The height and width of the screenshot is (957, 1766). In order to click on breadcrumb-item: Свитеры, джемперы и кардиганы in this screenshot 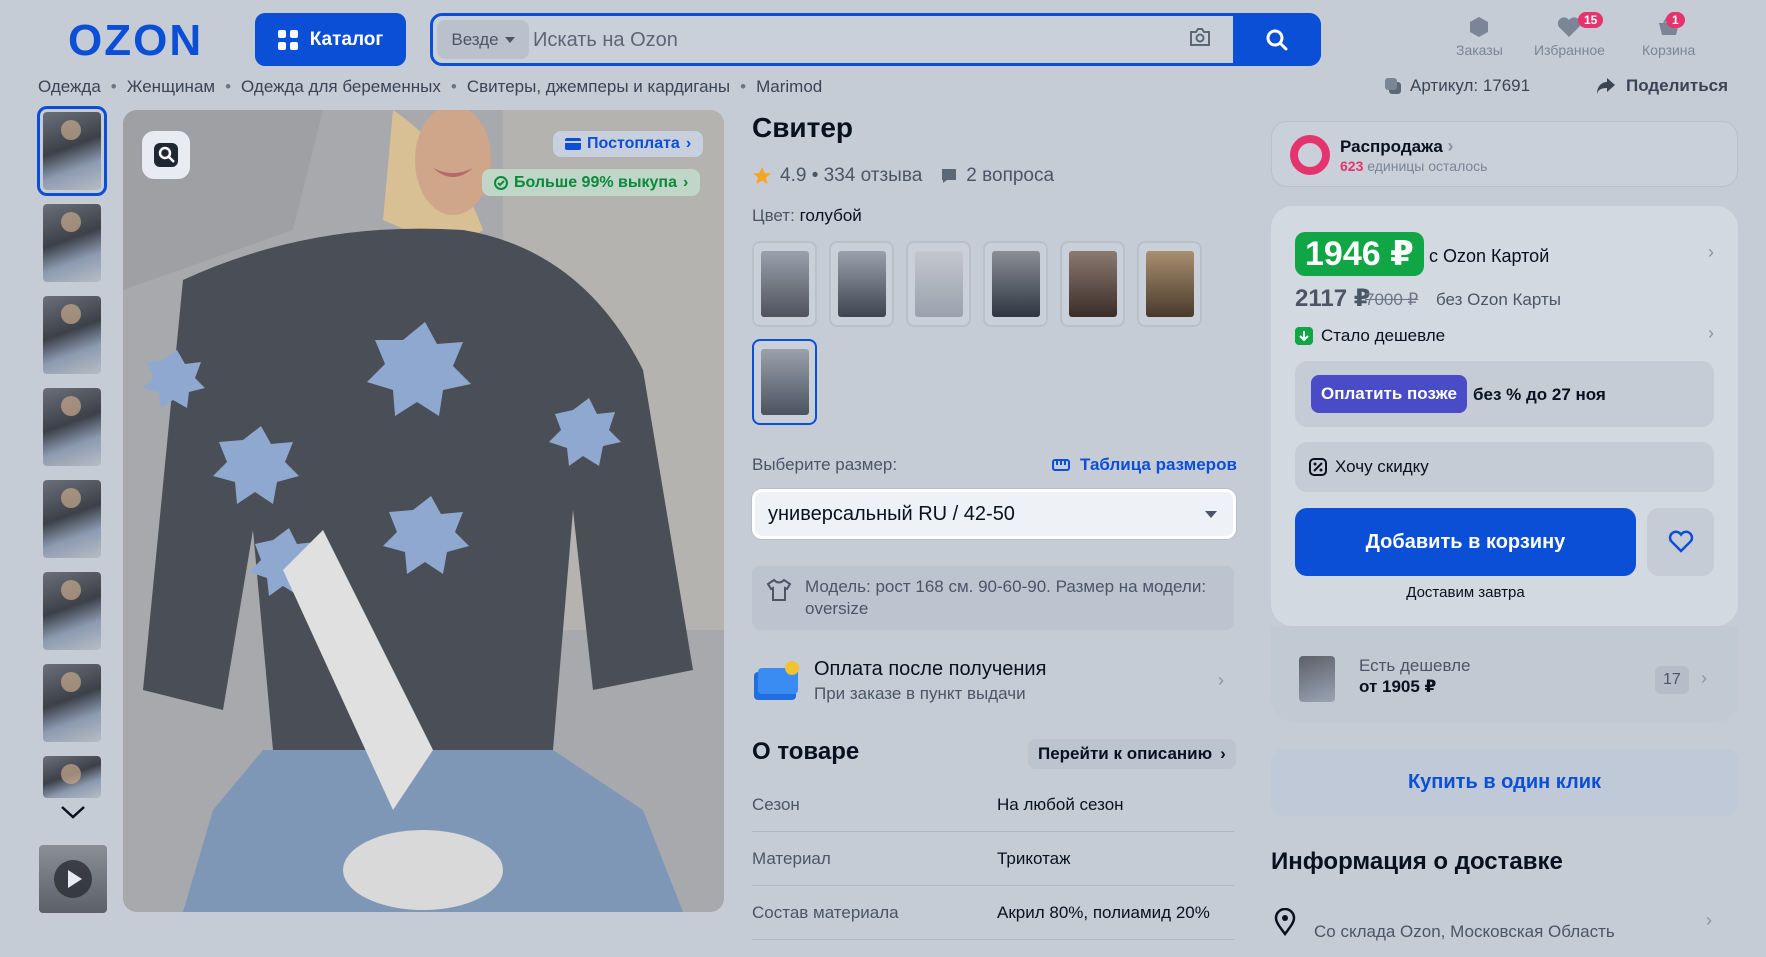, I will do `click(598, 87)`.